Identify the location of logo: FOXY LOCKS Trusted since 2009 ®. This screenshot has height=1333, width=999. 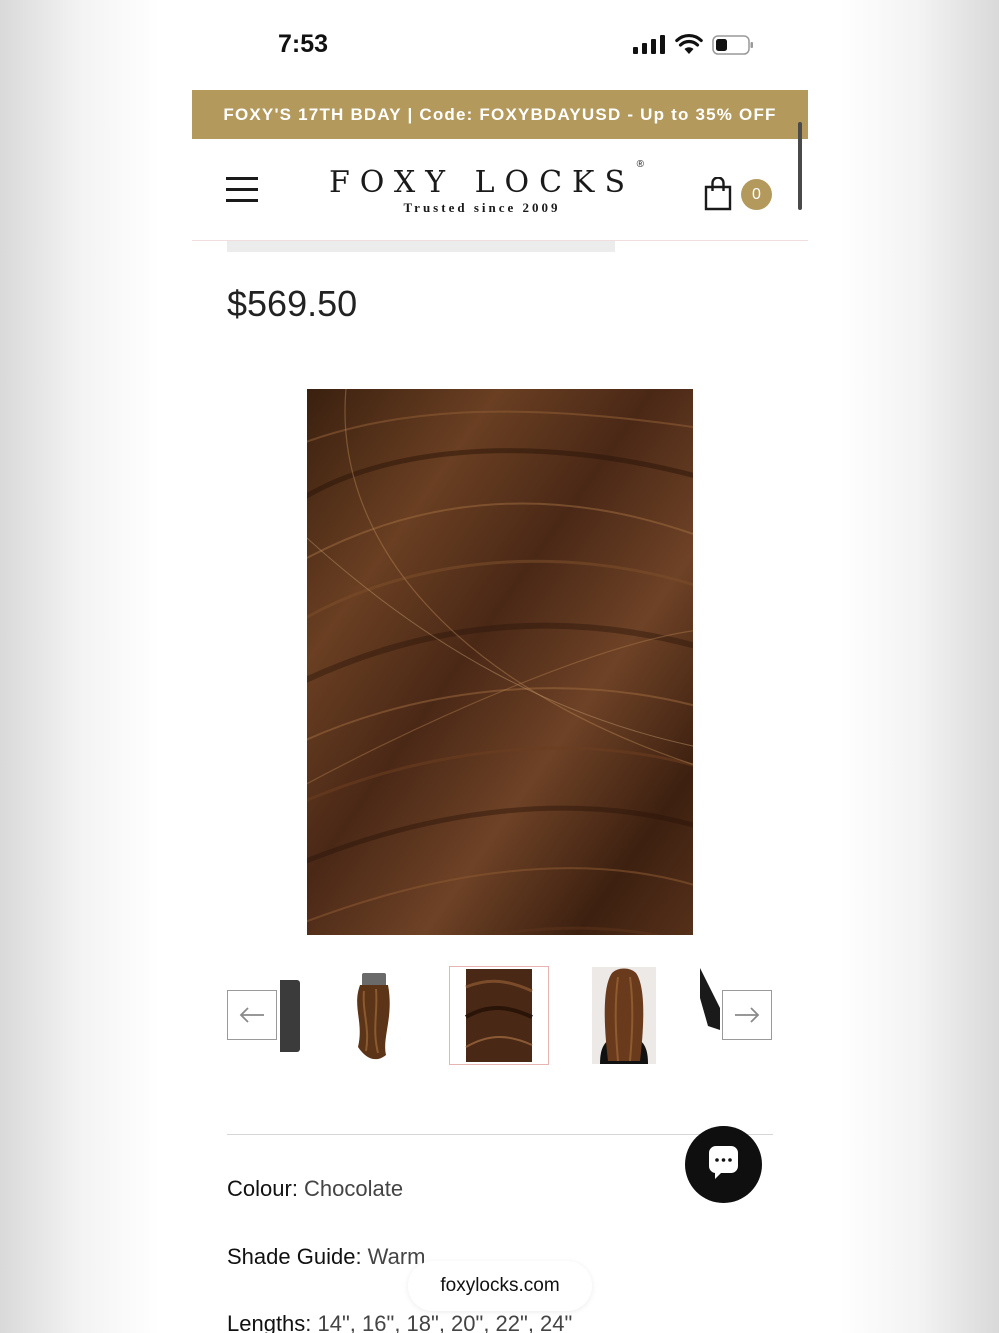
(482, 187).